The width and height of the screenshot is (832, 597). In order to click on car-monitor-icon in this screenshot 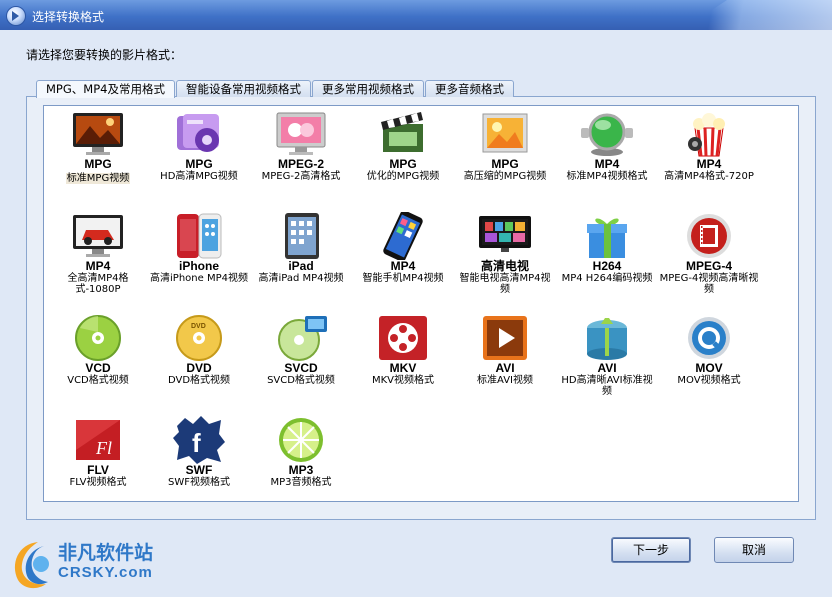, I will do `click(98, 236)`.